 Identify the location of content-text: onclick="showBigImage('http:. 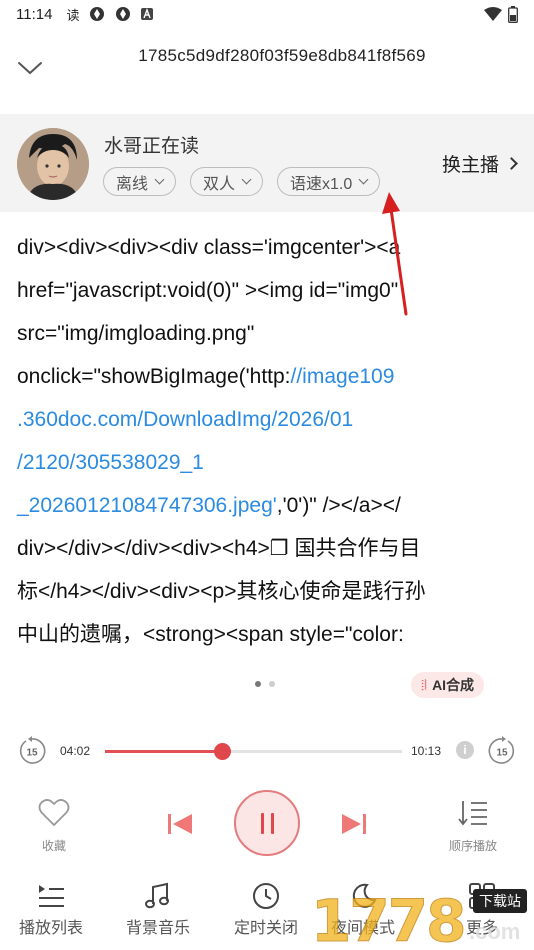
(154, 376).